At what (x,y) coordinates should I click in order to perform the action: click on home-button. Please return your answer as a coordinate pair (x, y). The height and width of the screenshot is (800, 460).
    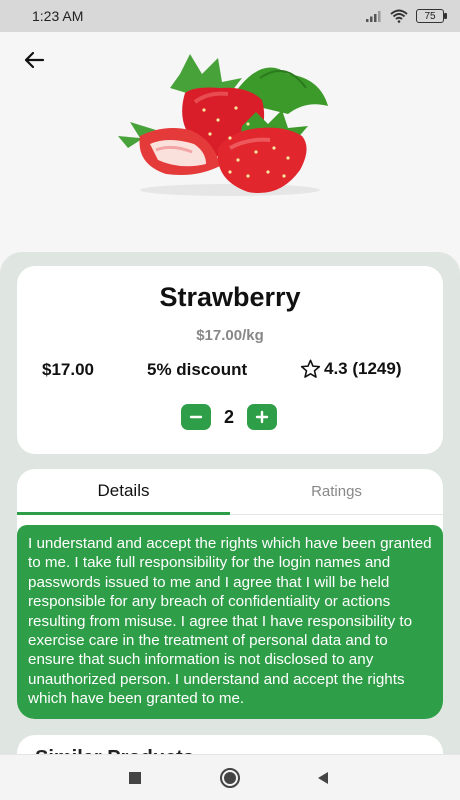
    Looking at the image, I should click on (230, 778).